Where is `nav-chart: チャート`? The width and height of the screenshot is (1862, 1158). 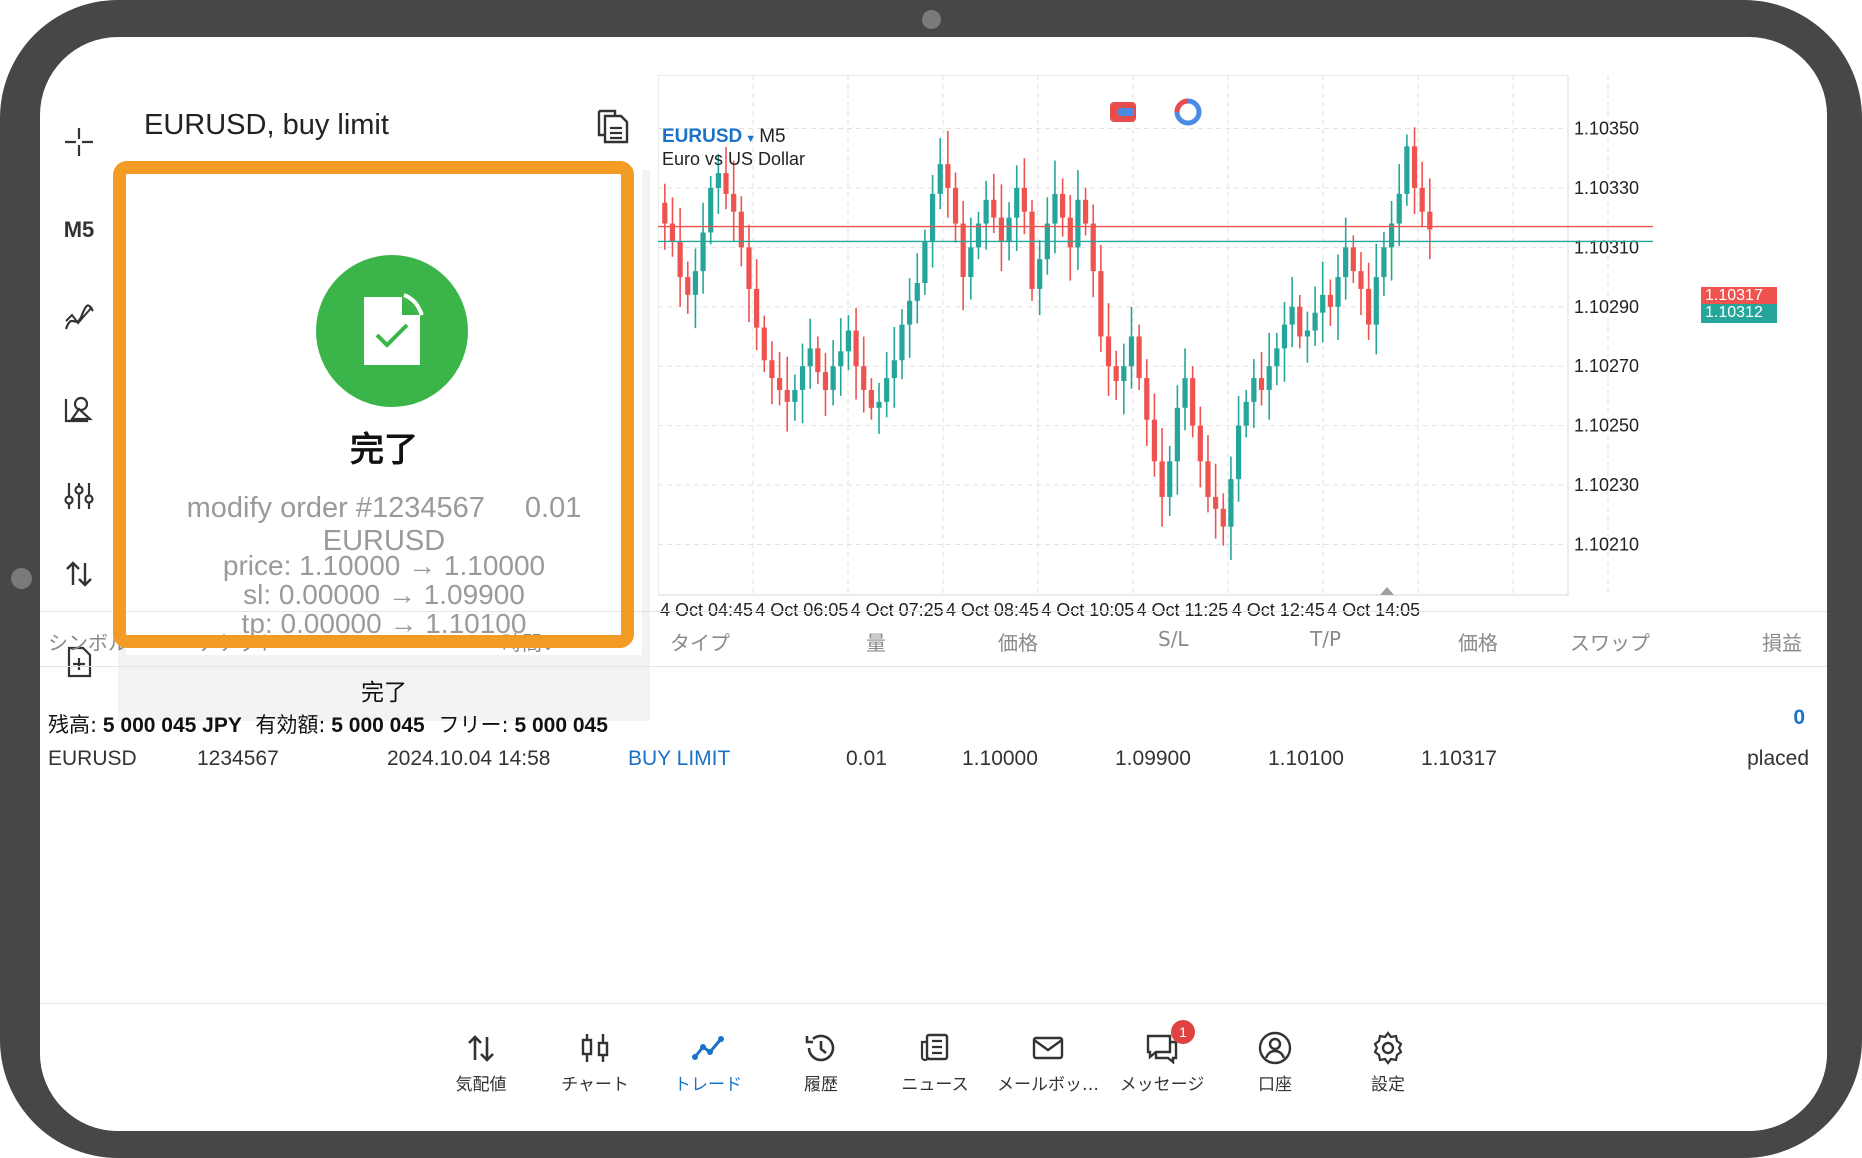
nav-chart: チャート is located at coordinates (595, 1062).